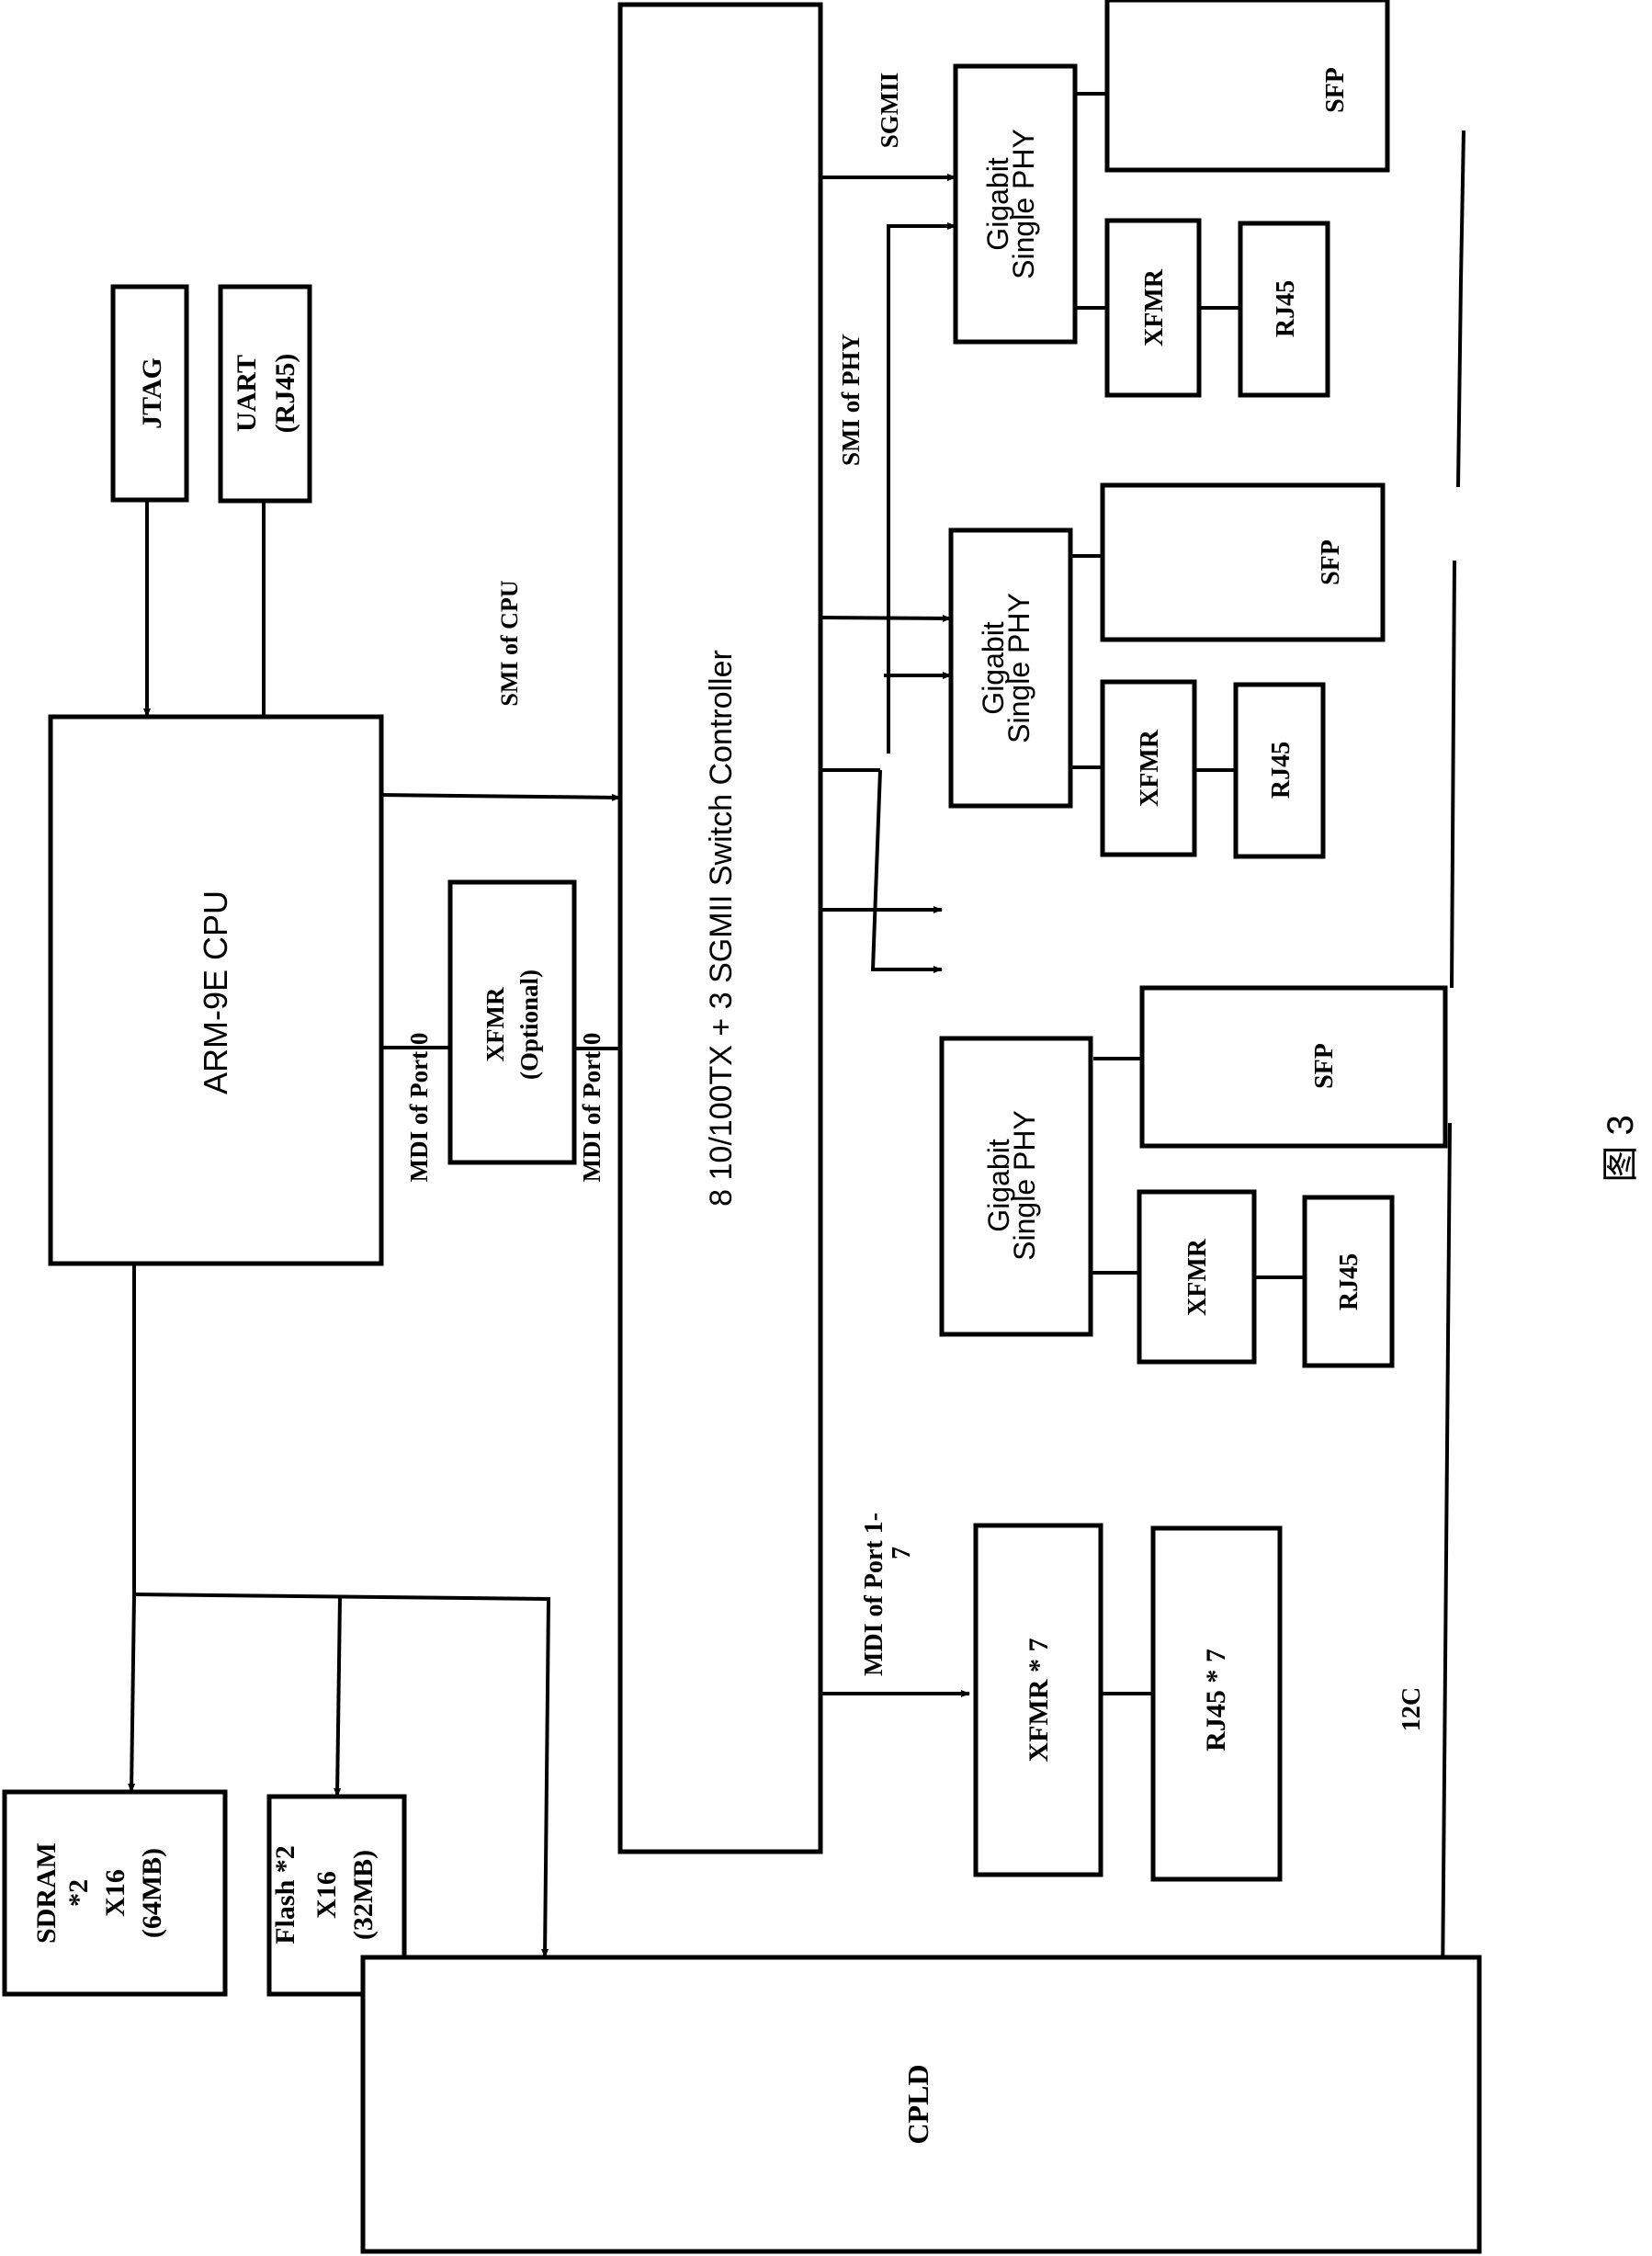 Image resolution: width=1652 pixels, height=2256 pixels. I want to click on sgmii-label: SGMII, so click(889, 111).